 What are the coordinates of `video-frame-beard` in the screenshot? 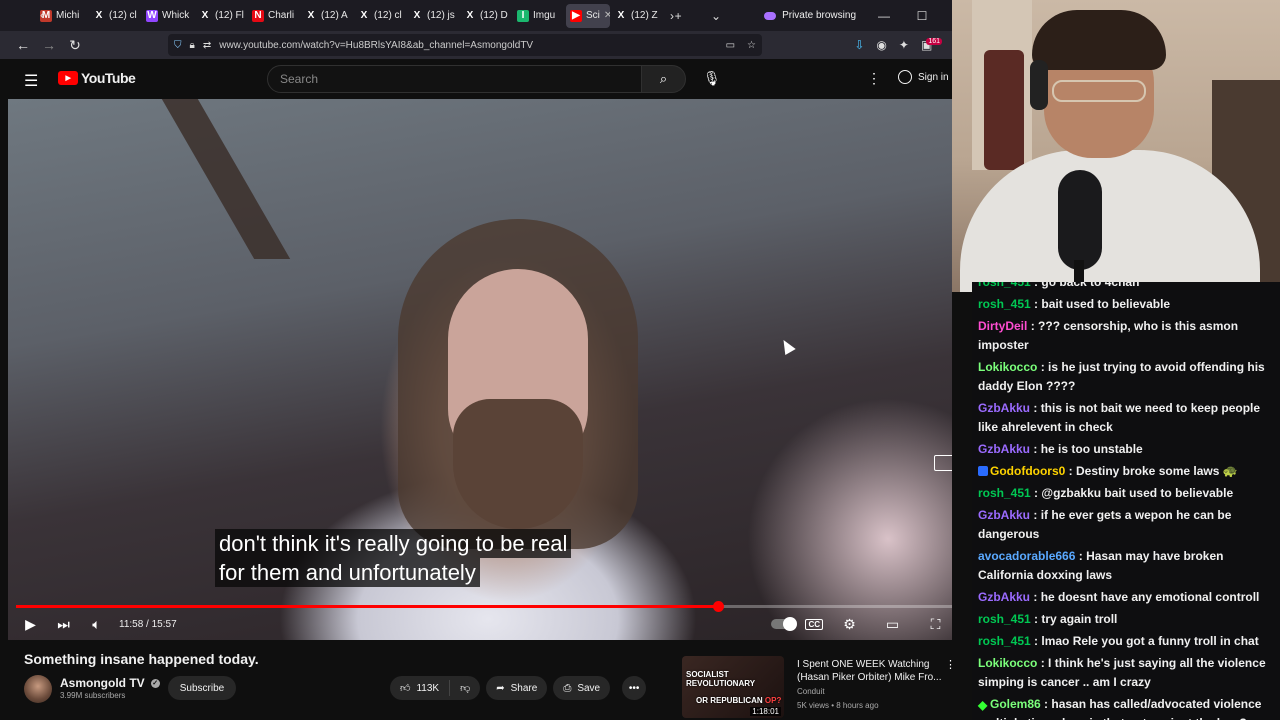 It's located at (518, 464).